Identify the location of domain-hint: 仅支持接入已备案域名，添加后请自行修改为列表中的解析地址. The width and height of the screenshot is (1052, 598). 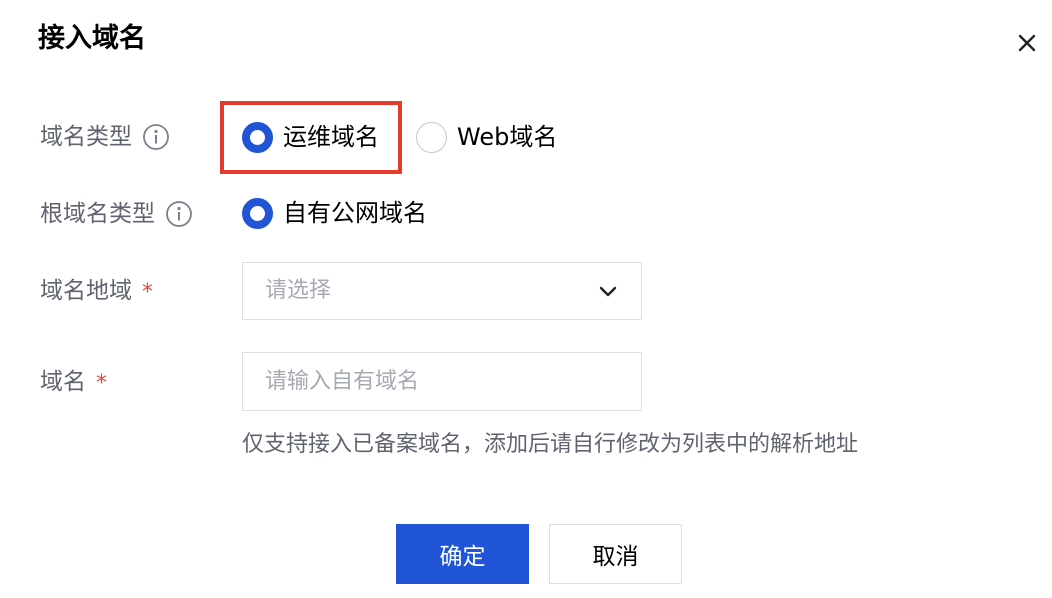
(550, 444).